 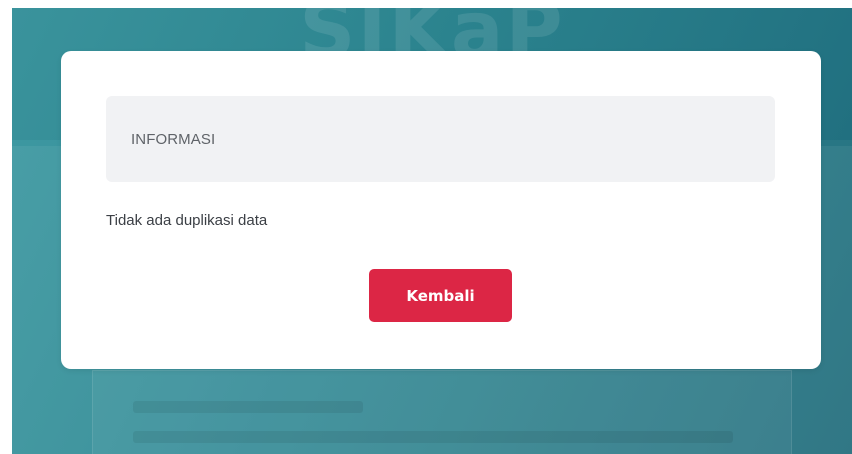 What do you see at coordinates (173, 139) in the screenshot?
I see `dialog-title: INFORMASI` at bounding box center [173, 139].